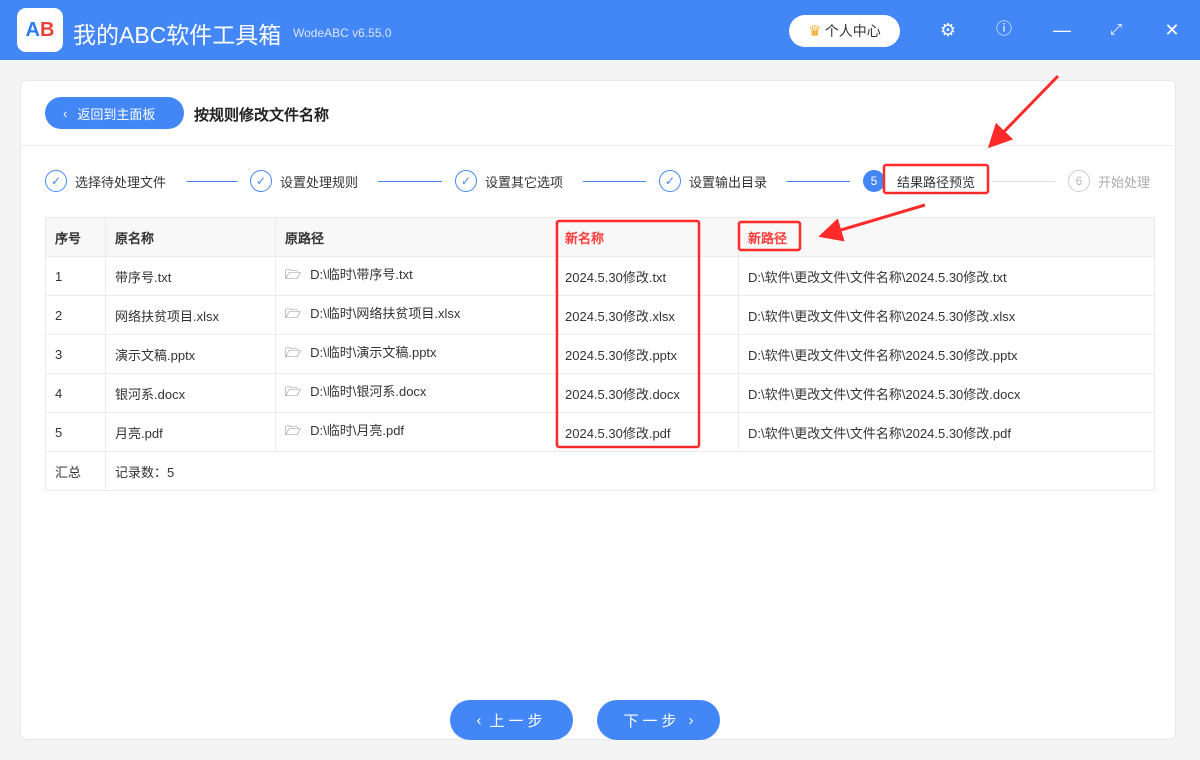 The image size is (1200, 760). What do you see at coordinates (1124, 182) in the screenshot?
I see `step-label: 开始处理` at bounding box center [1124, 182].